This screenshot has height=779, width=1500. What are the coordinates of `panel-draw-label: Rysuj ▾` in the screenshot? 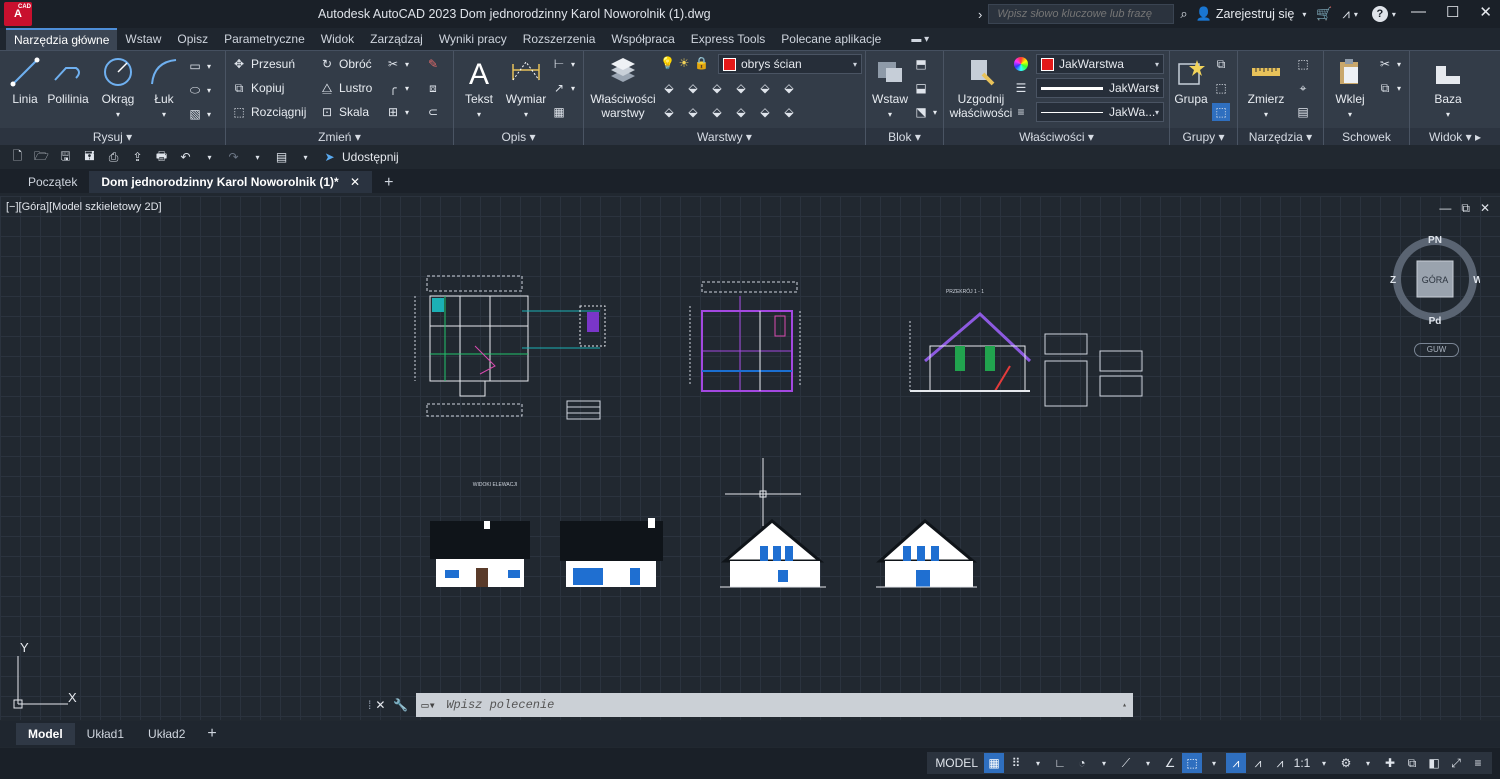 It's located at (112, 137).